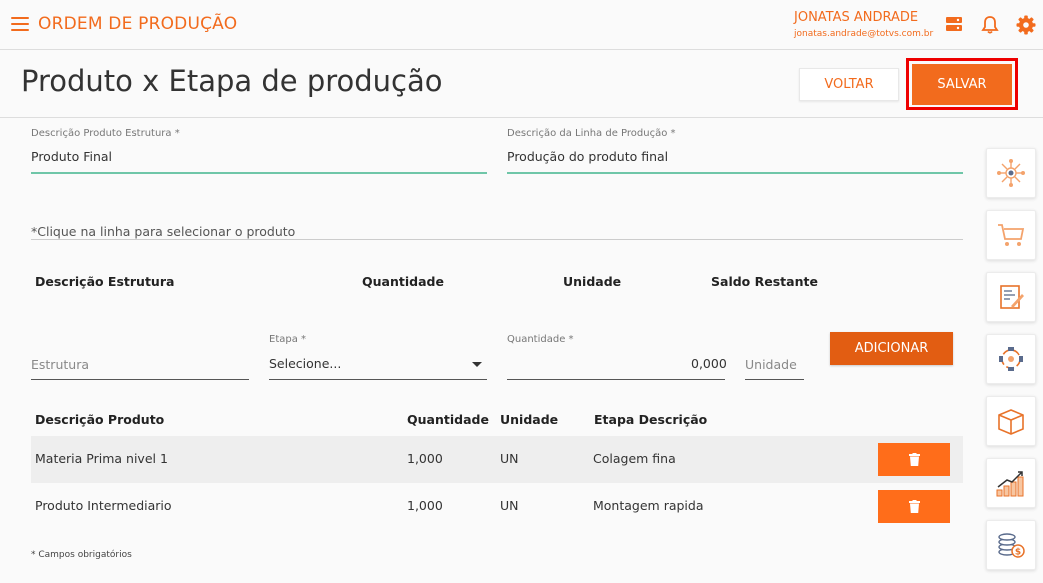  I want to click on growth-chart-icon, so click(1010, 484).